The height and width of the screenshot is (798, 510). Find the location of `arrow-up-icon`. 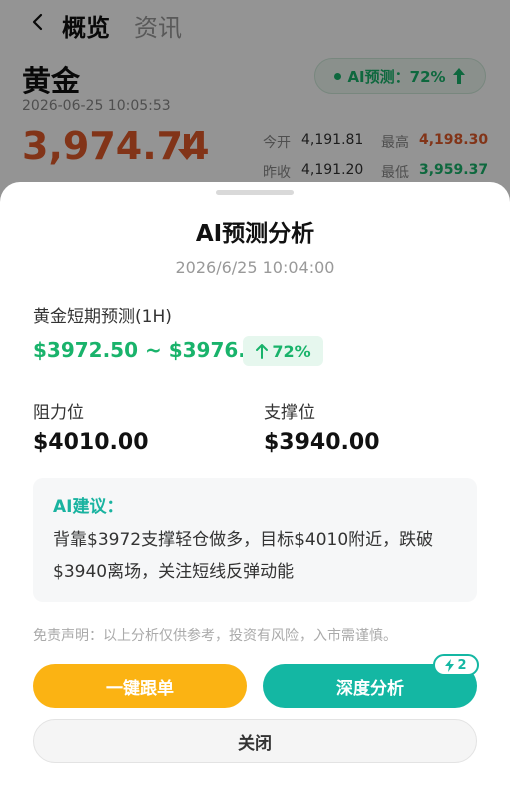

arrow-up-icon is located at coordinates (262, 351).